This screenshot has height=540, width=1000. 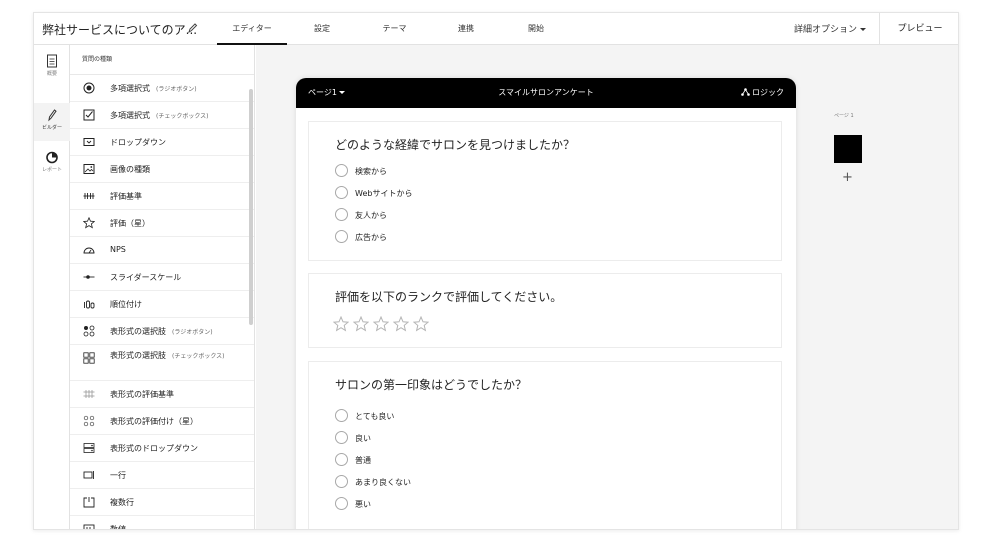 I want to click on answer-label: 友人から, so click(x=371, y=215).